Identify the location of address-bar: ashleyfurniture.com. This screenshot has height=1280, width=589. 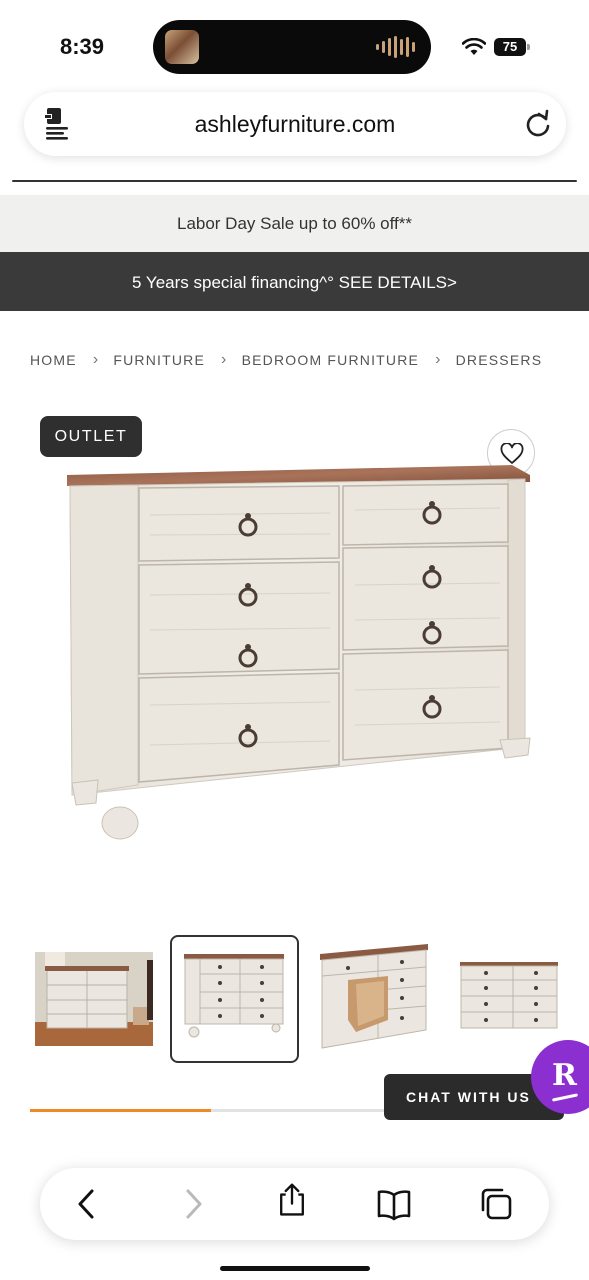
(295, 124).